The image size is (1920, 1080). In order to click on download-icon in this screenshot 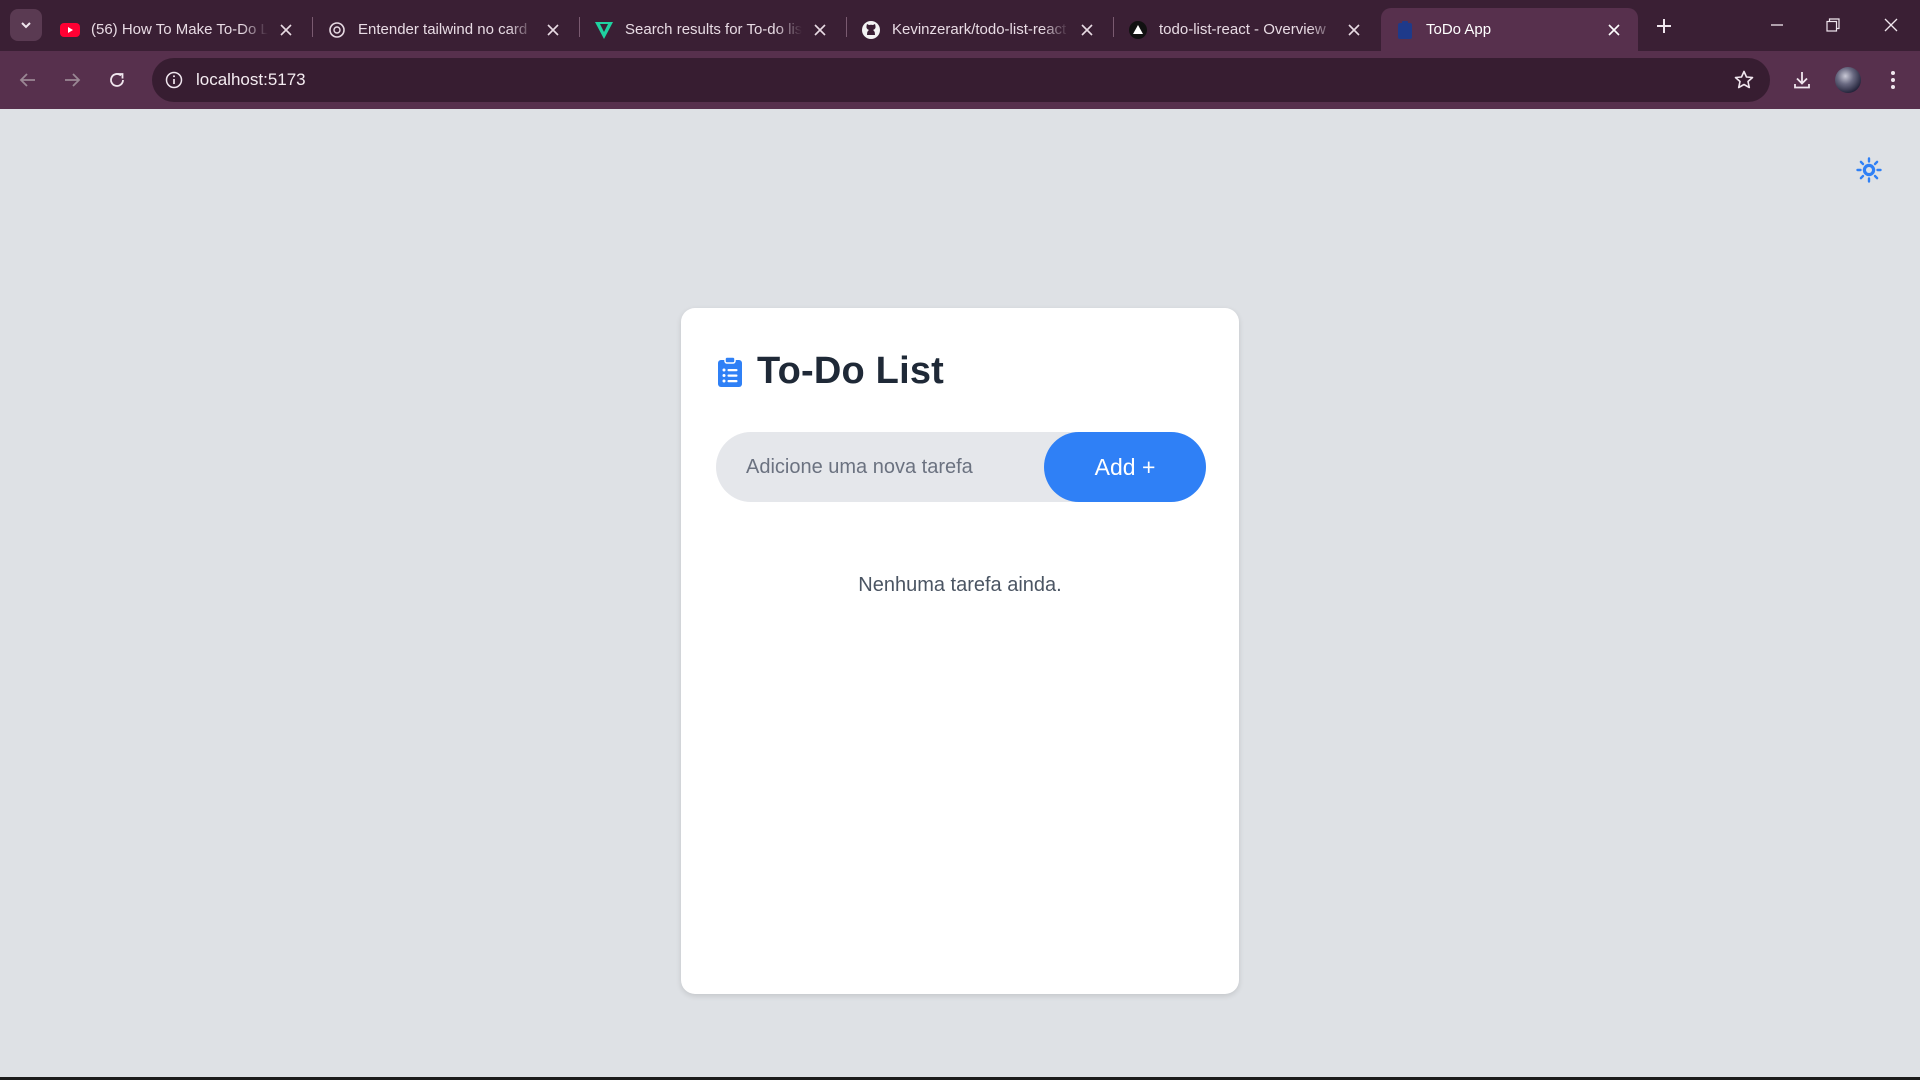, I will do `click(1802, 80)`.